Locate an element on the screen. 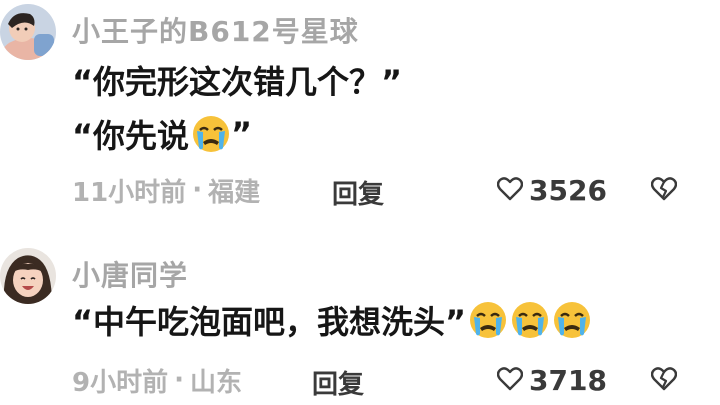  comment-text: “你先说 is located at coordinates (131, 136).